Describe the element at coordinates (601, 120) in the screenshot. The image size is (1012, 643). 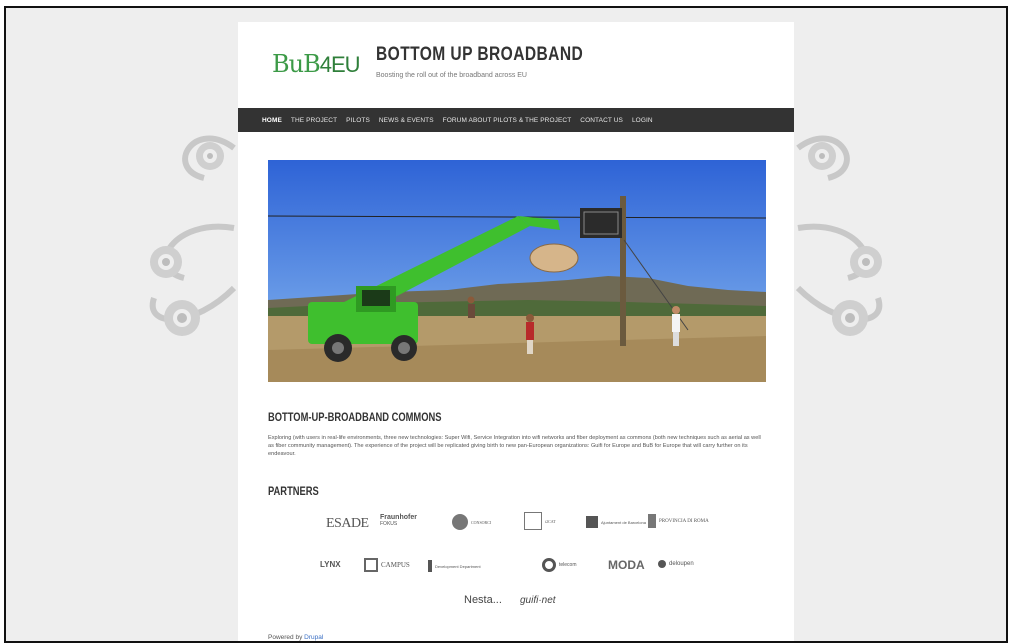
I see `nav-item-contact-us: Contact us` at that location.